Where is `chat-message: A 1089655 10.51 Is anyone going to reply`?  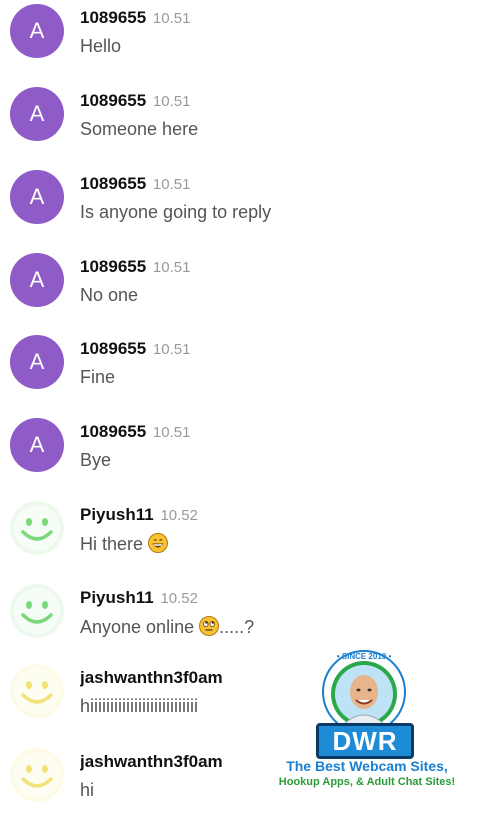
chat-message: A 1089655 10.51 Is anyone going to reply is located at coordinates (241, 207).